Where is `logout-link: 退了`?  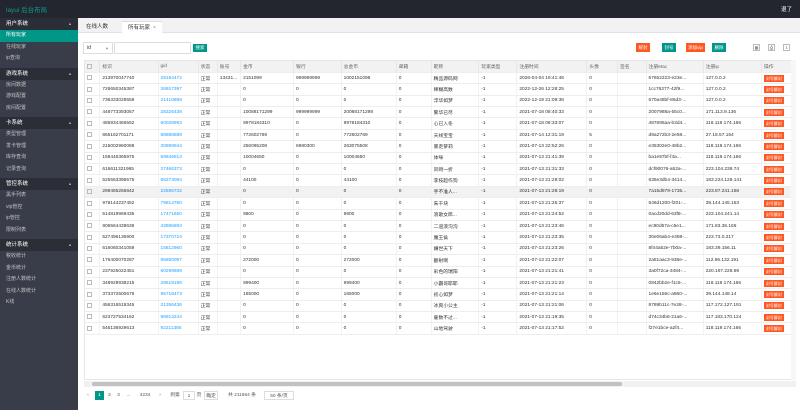
logout-link: 退了 is located at coordinates (786, 9).